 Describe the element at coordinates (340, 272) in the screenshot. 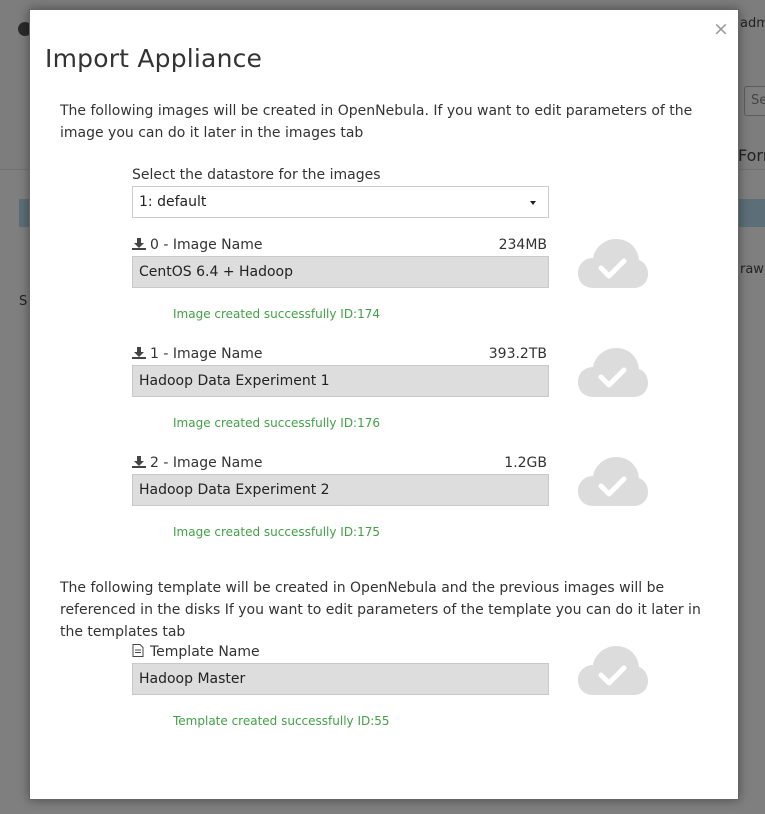

I see `image-0-name-field: CentOS 6.4 + Hadoop` at that location.